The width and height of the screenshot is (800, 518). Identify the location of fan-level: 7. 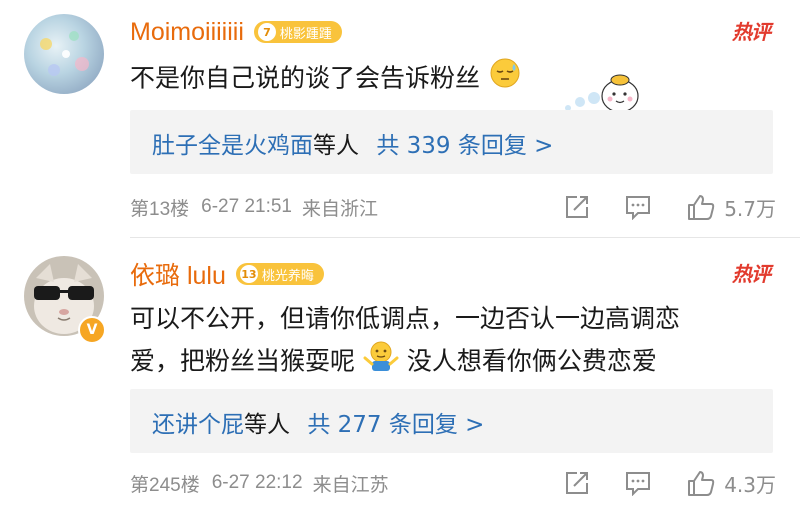
(266, 32).